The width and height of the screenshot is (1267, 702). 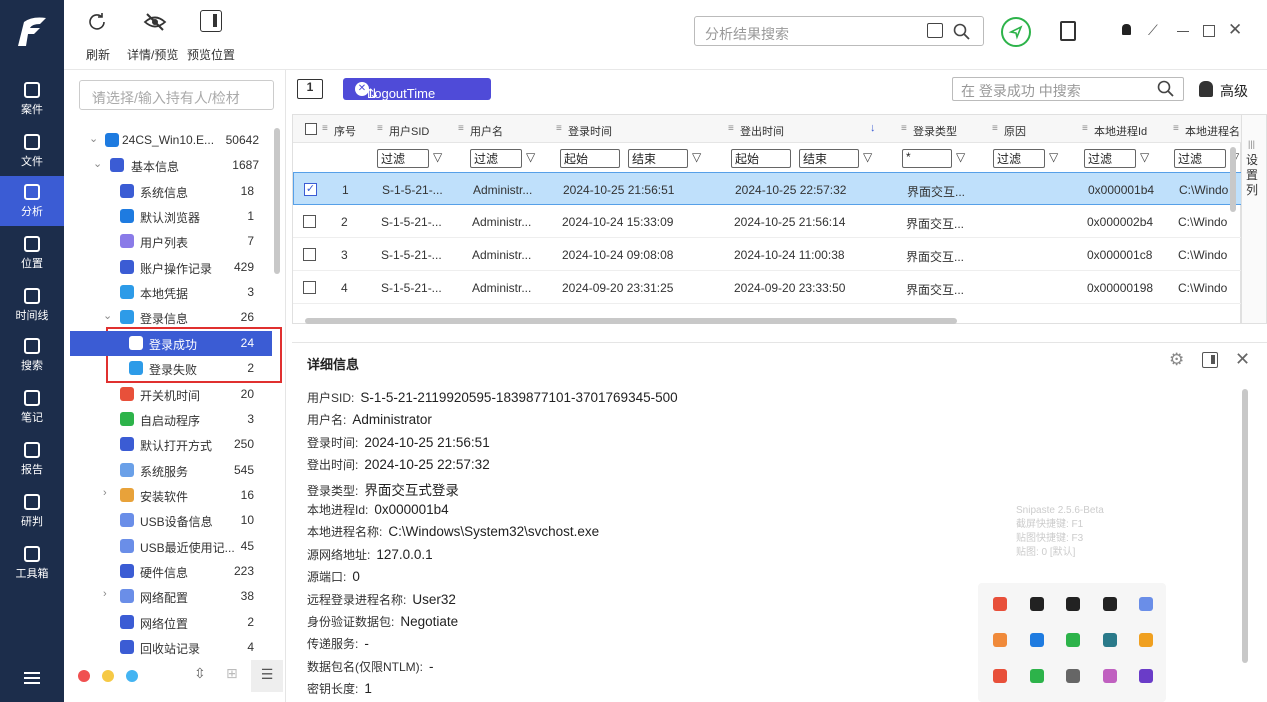 What do you see at coordinates (171, 622) in the screenshot?
I see `tree-network-location: 网络位置 2` at bounding box center [171, 622].